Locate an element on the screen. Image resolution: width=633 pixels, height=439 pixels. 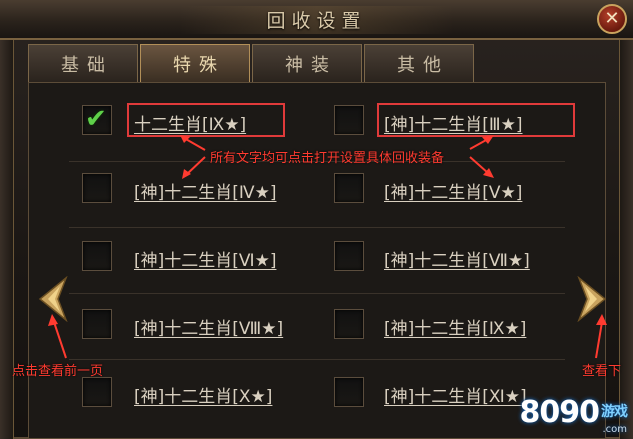
item-checkbox: ✔ is located at coordinates (97, 119).